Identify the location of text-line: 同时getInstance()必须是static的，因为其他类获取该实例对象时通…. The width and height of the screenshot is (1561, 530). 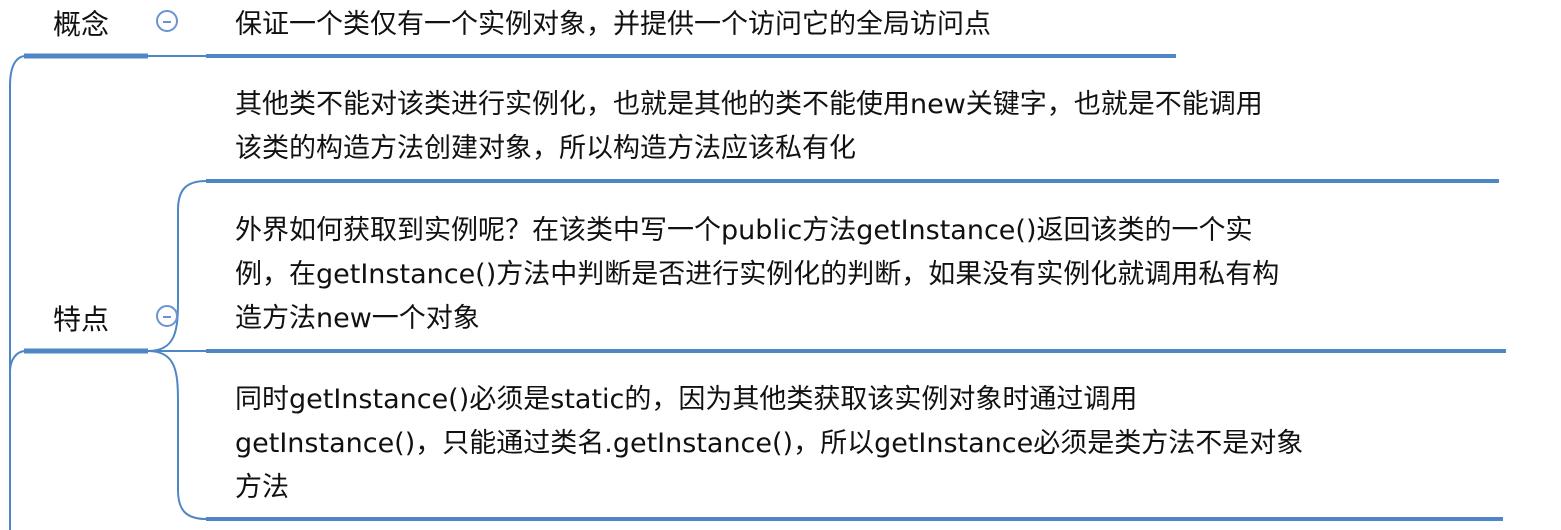
(686, 399).